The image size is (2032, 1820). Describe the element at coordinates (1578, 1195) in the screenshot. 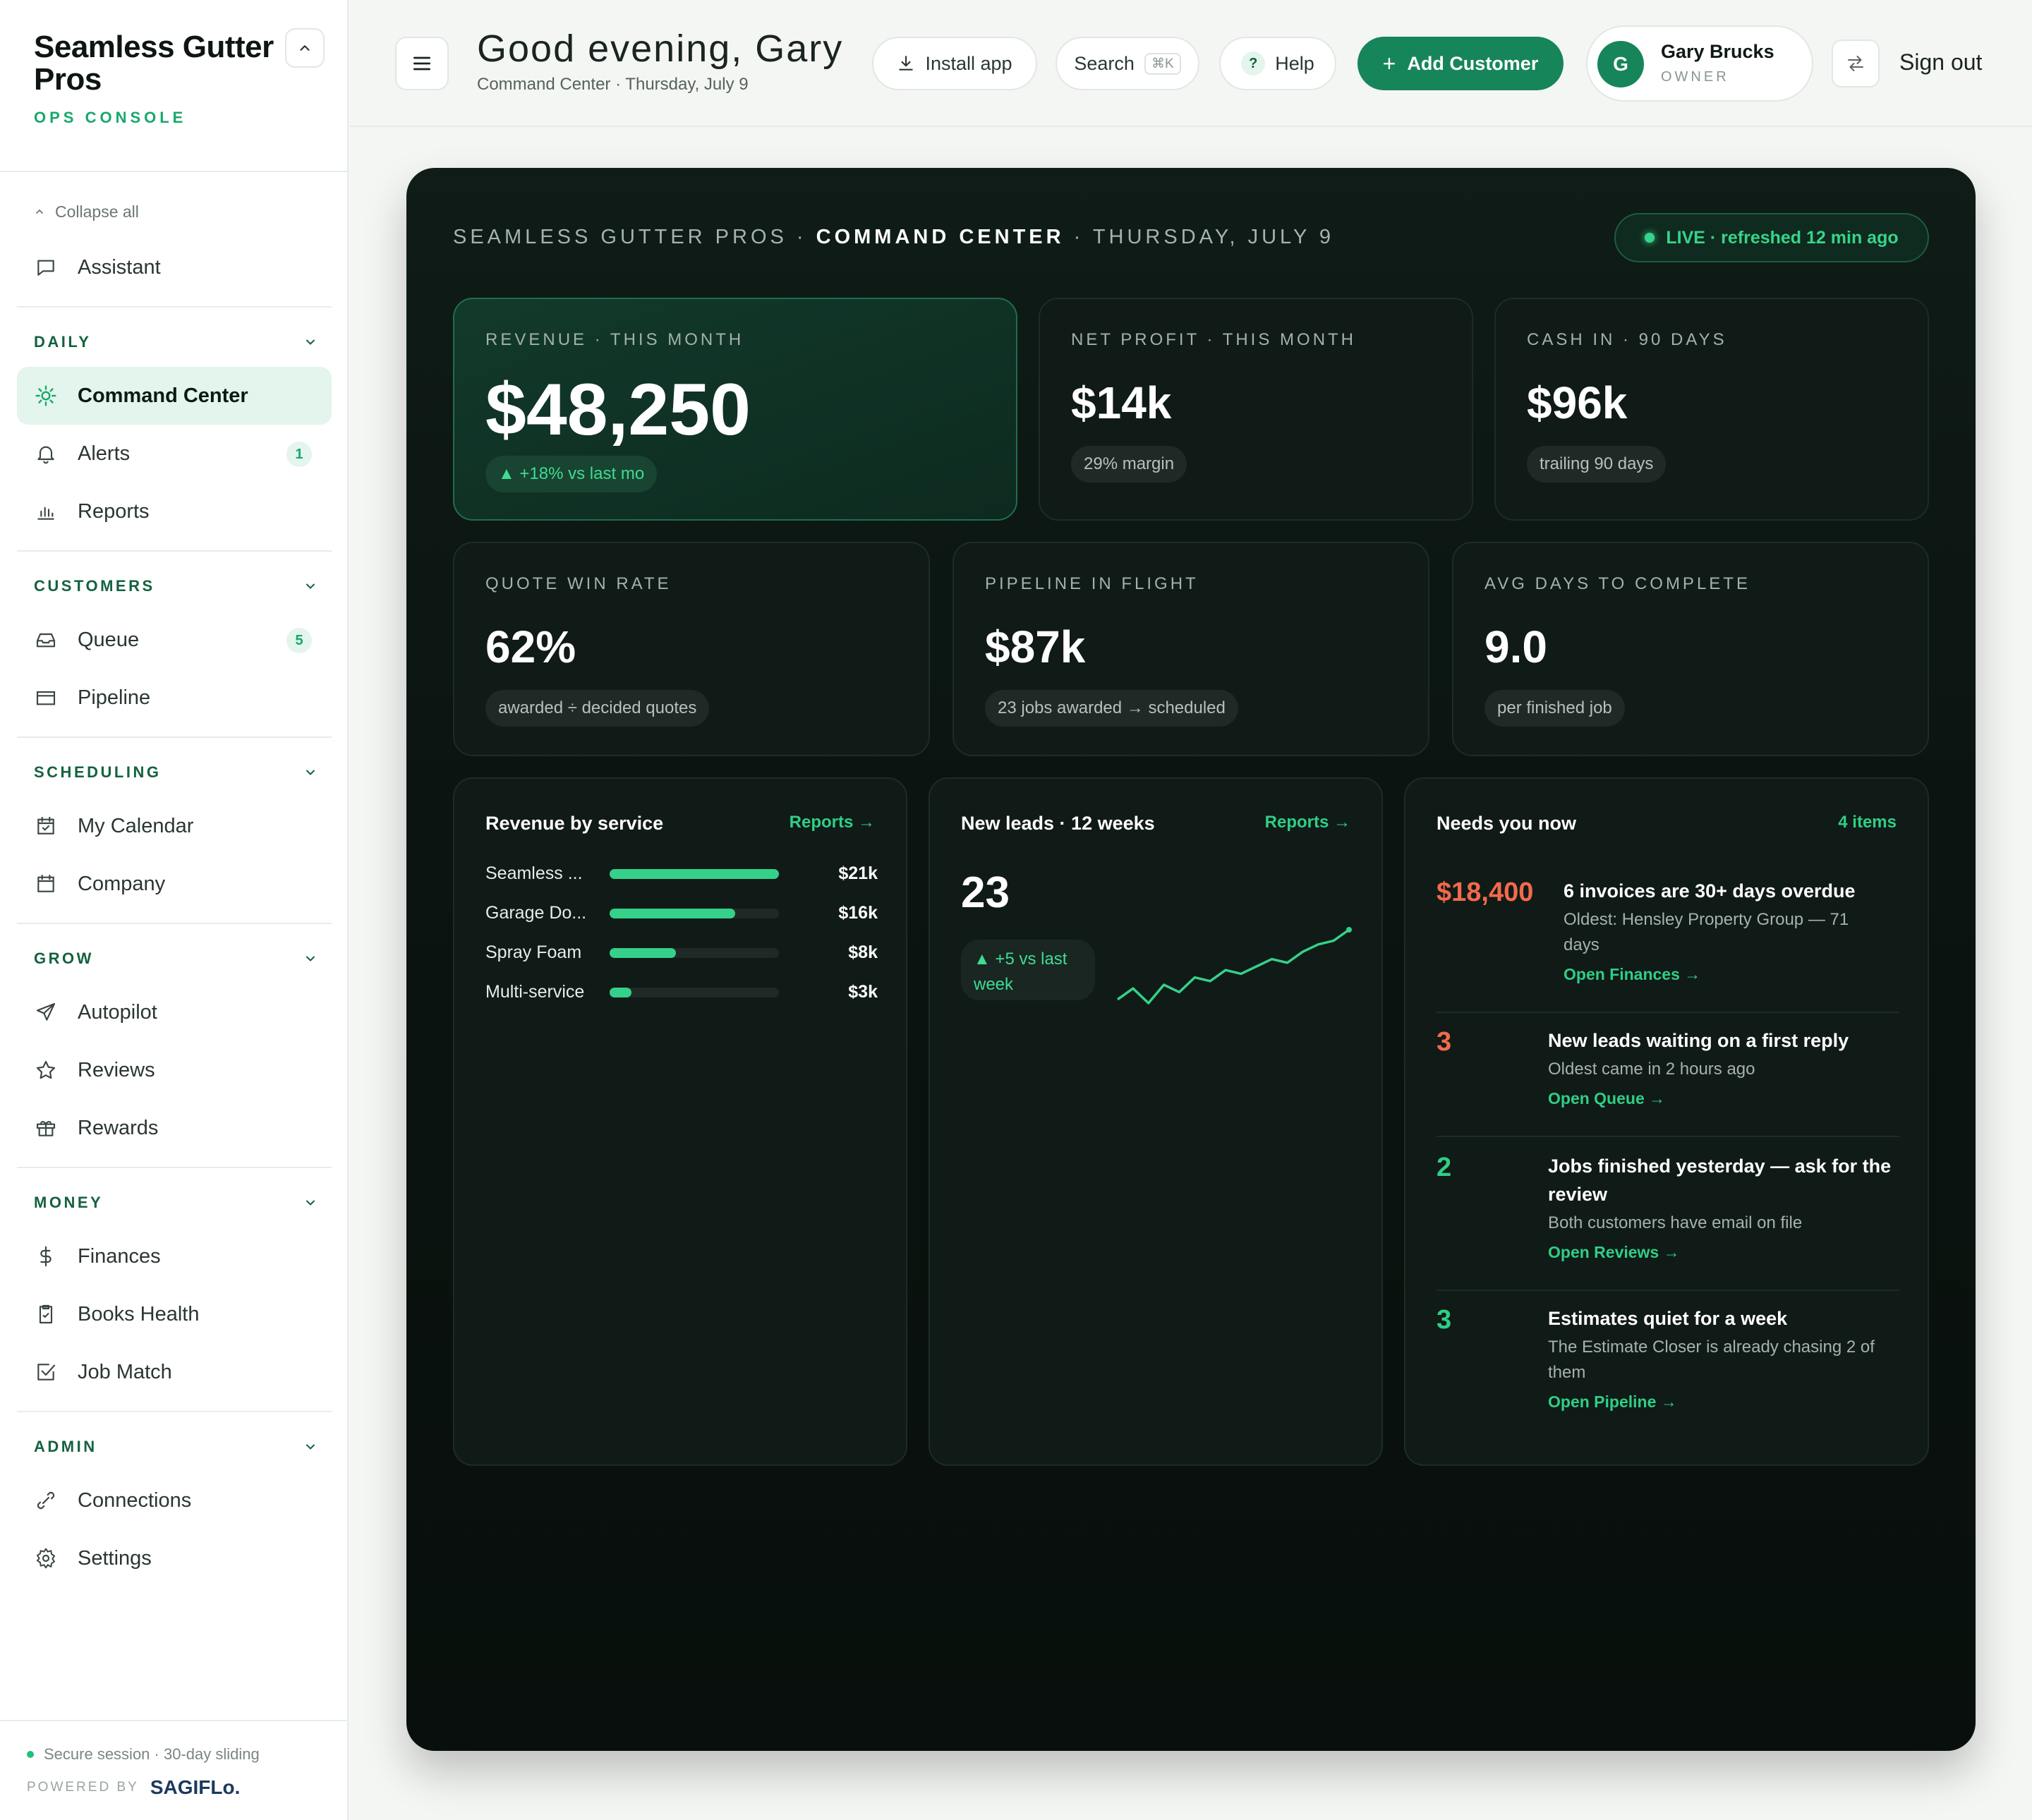

I see `need-title: review` at that location.